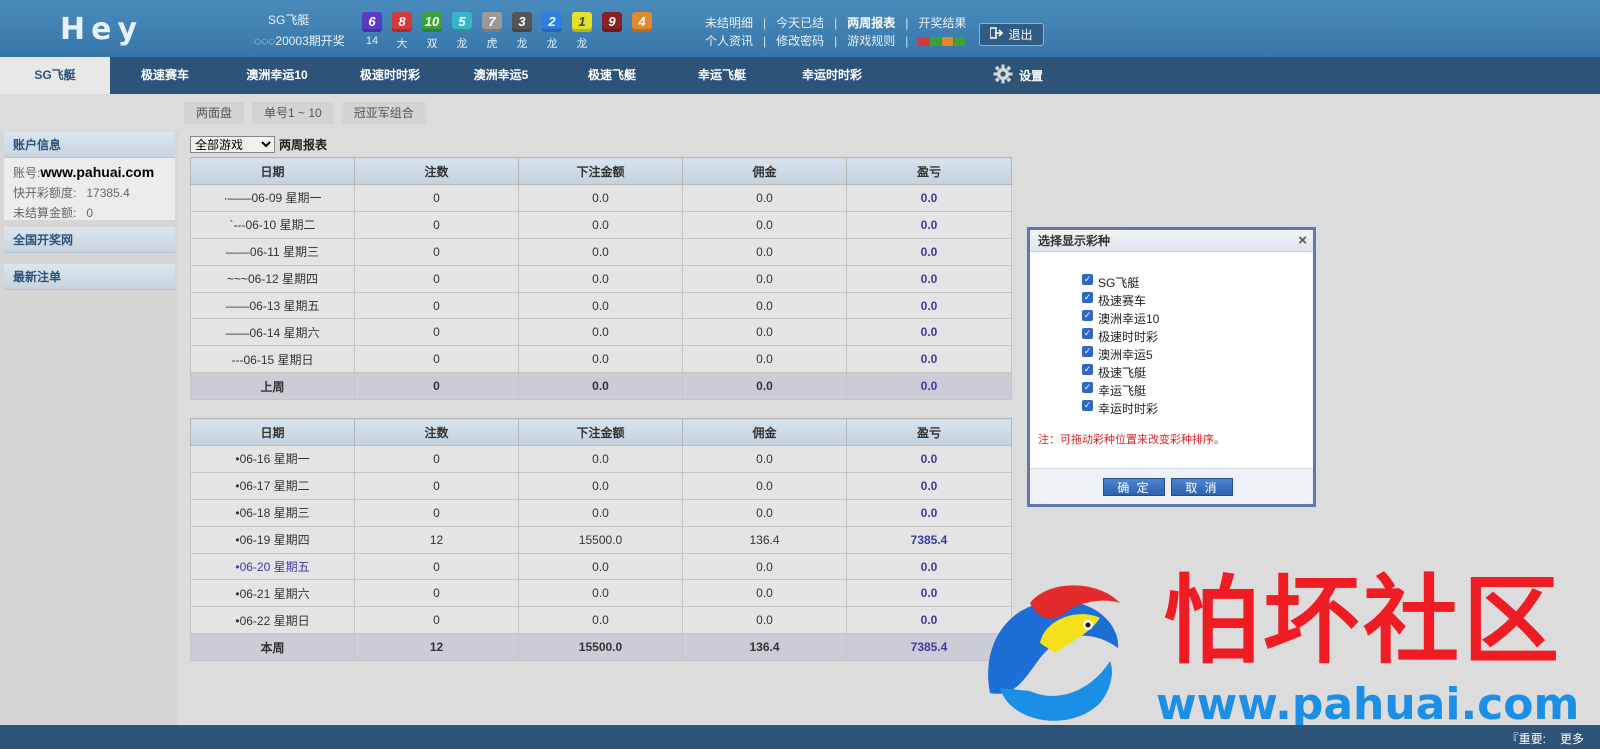 The image size is (1600, 749). I want to click on column-header: 盈亏, so click(929, 171).